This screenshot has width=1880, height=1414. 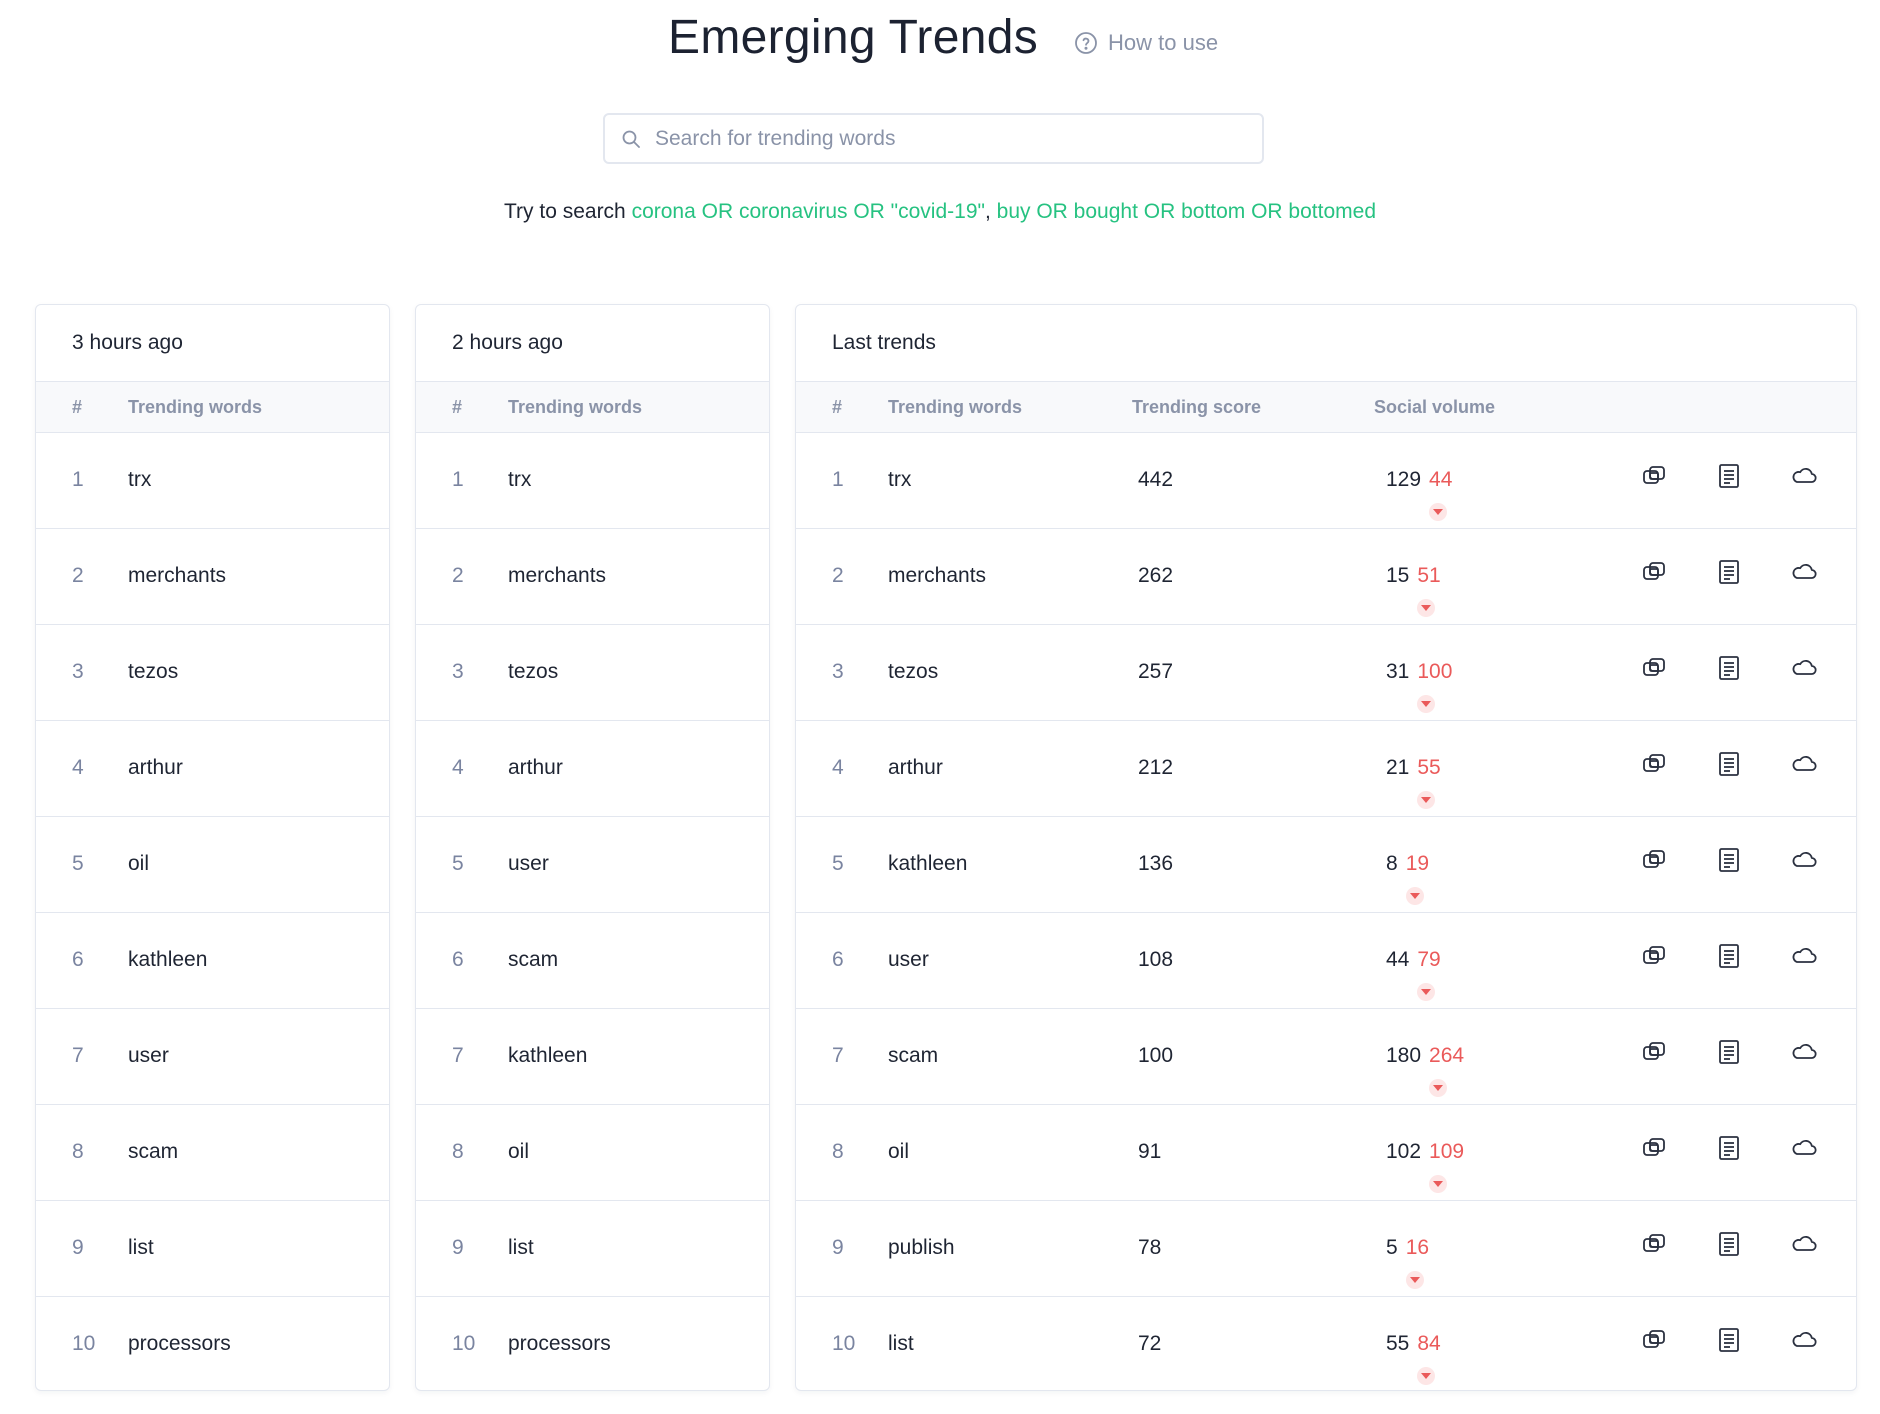 I want to click on trending-score-cell: 262, so click(x=1156, y=575).